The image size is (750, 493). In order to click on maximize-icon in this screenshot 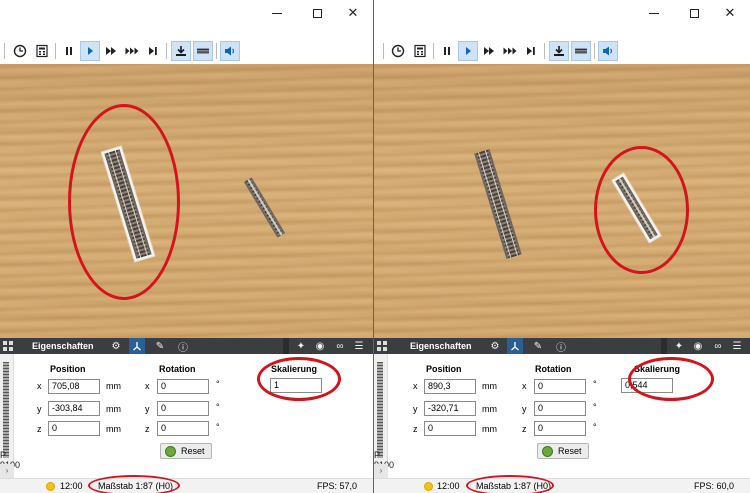, I will do `click(317, 14)`.